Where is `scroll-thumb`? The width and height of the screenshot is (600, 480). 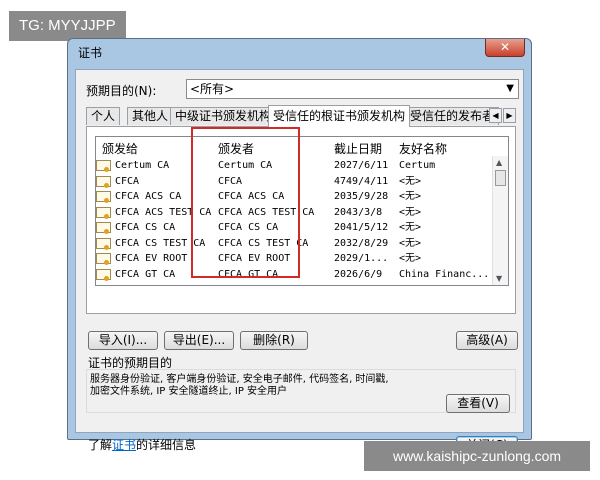 scroll-thumb is located at coordinates (500, 178).